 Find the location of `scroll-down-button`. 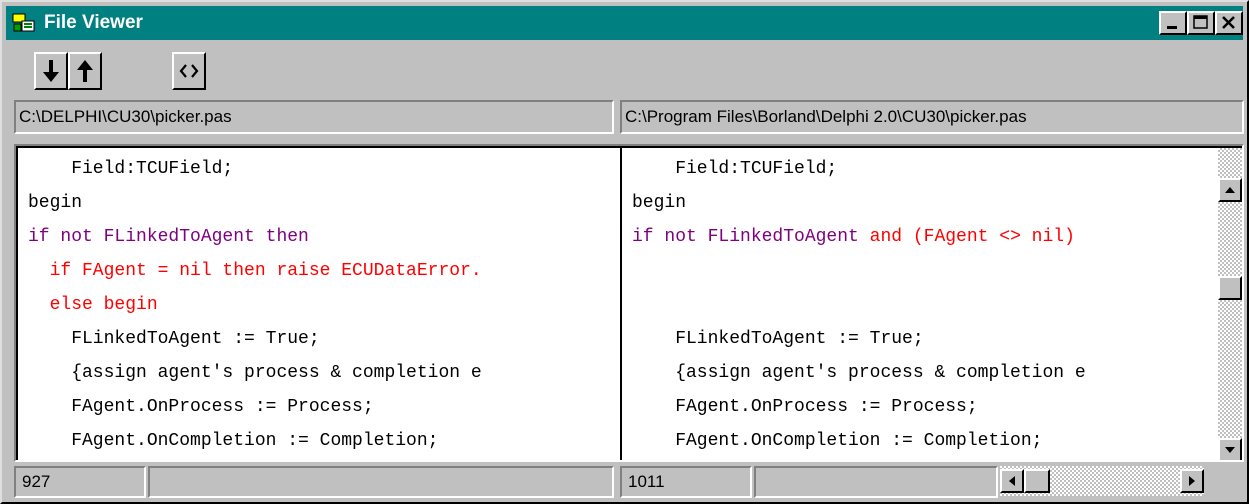

scroll-down-button is located at coordinates (1230, 449).